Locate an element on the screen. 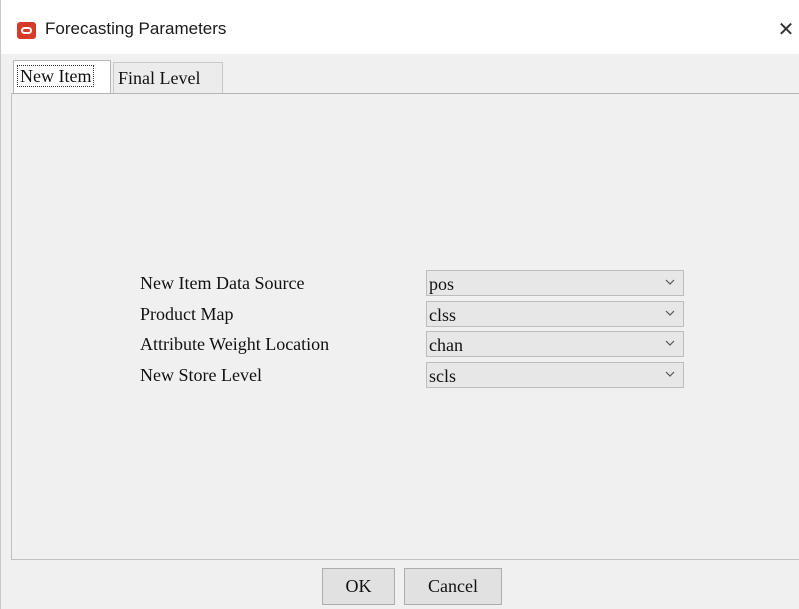  new-store-level-select: scls is located at coordinates (555, 375).